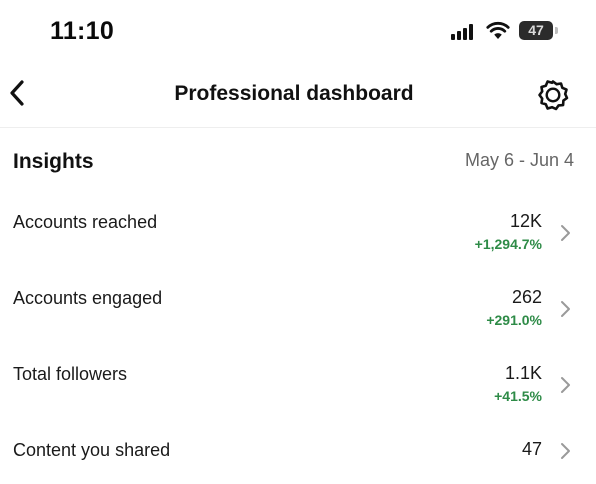 Image resolution: width=596 pixels, height=484 pixels. I want to click on insight-row-content-shared: Content you shared 47, so click(298, 452).